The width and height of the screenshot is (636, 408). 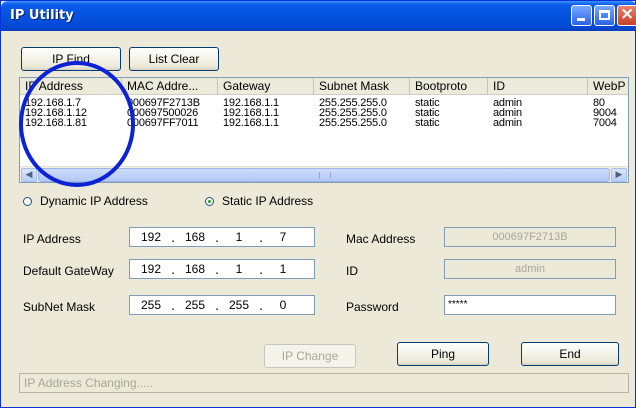 I want to click on gateway-octet: 192, so click(x=151, y=269).